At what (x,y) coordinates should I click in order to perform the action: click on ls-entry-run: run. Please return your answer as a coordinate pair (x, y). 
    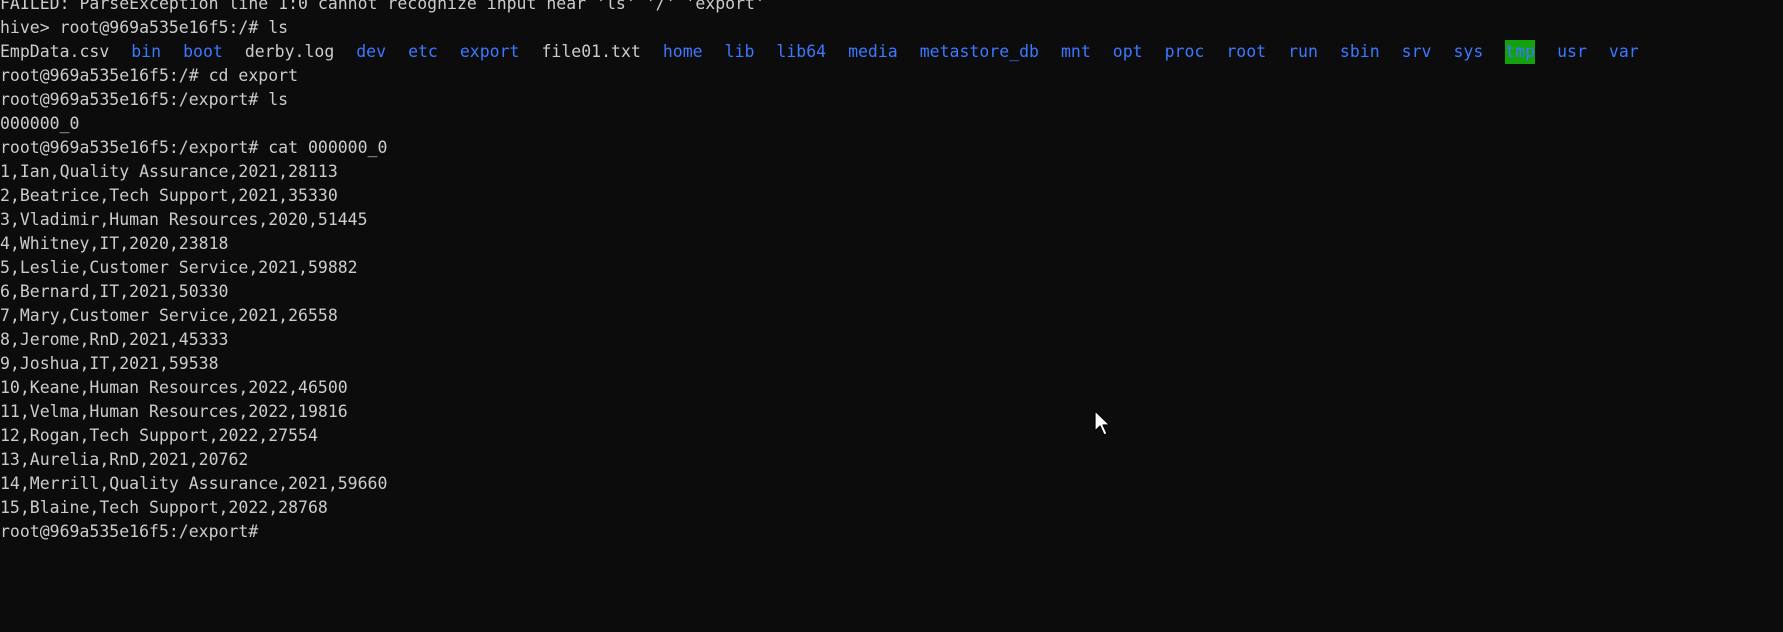
    Looking at the image, I should click on (1303, 51).